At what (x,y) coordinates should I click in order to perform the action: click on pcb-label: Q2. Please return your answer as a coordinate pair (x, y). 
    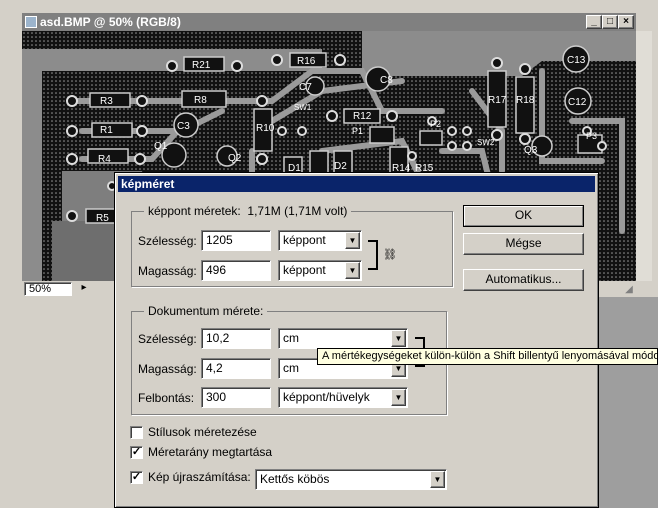
    Looking at the image, I should click on (235, 158).